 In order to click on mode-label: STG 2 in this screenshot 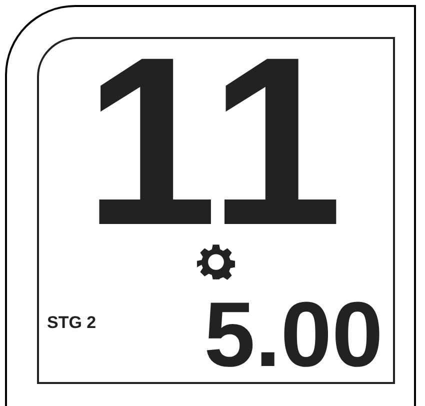, I will do `click(71, 323)`.